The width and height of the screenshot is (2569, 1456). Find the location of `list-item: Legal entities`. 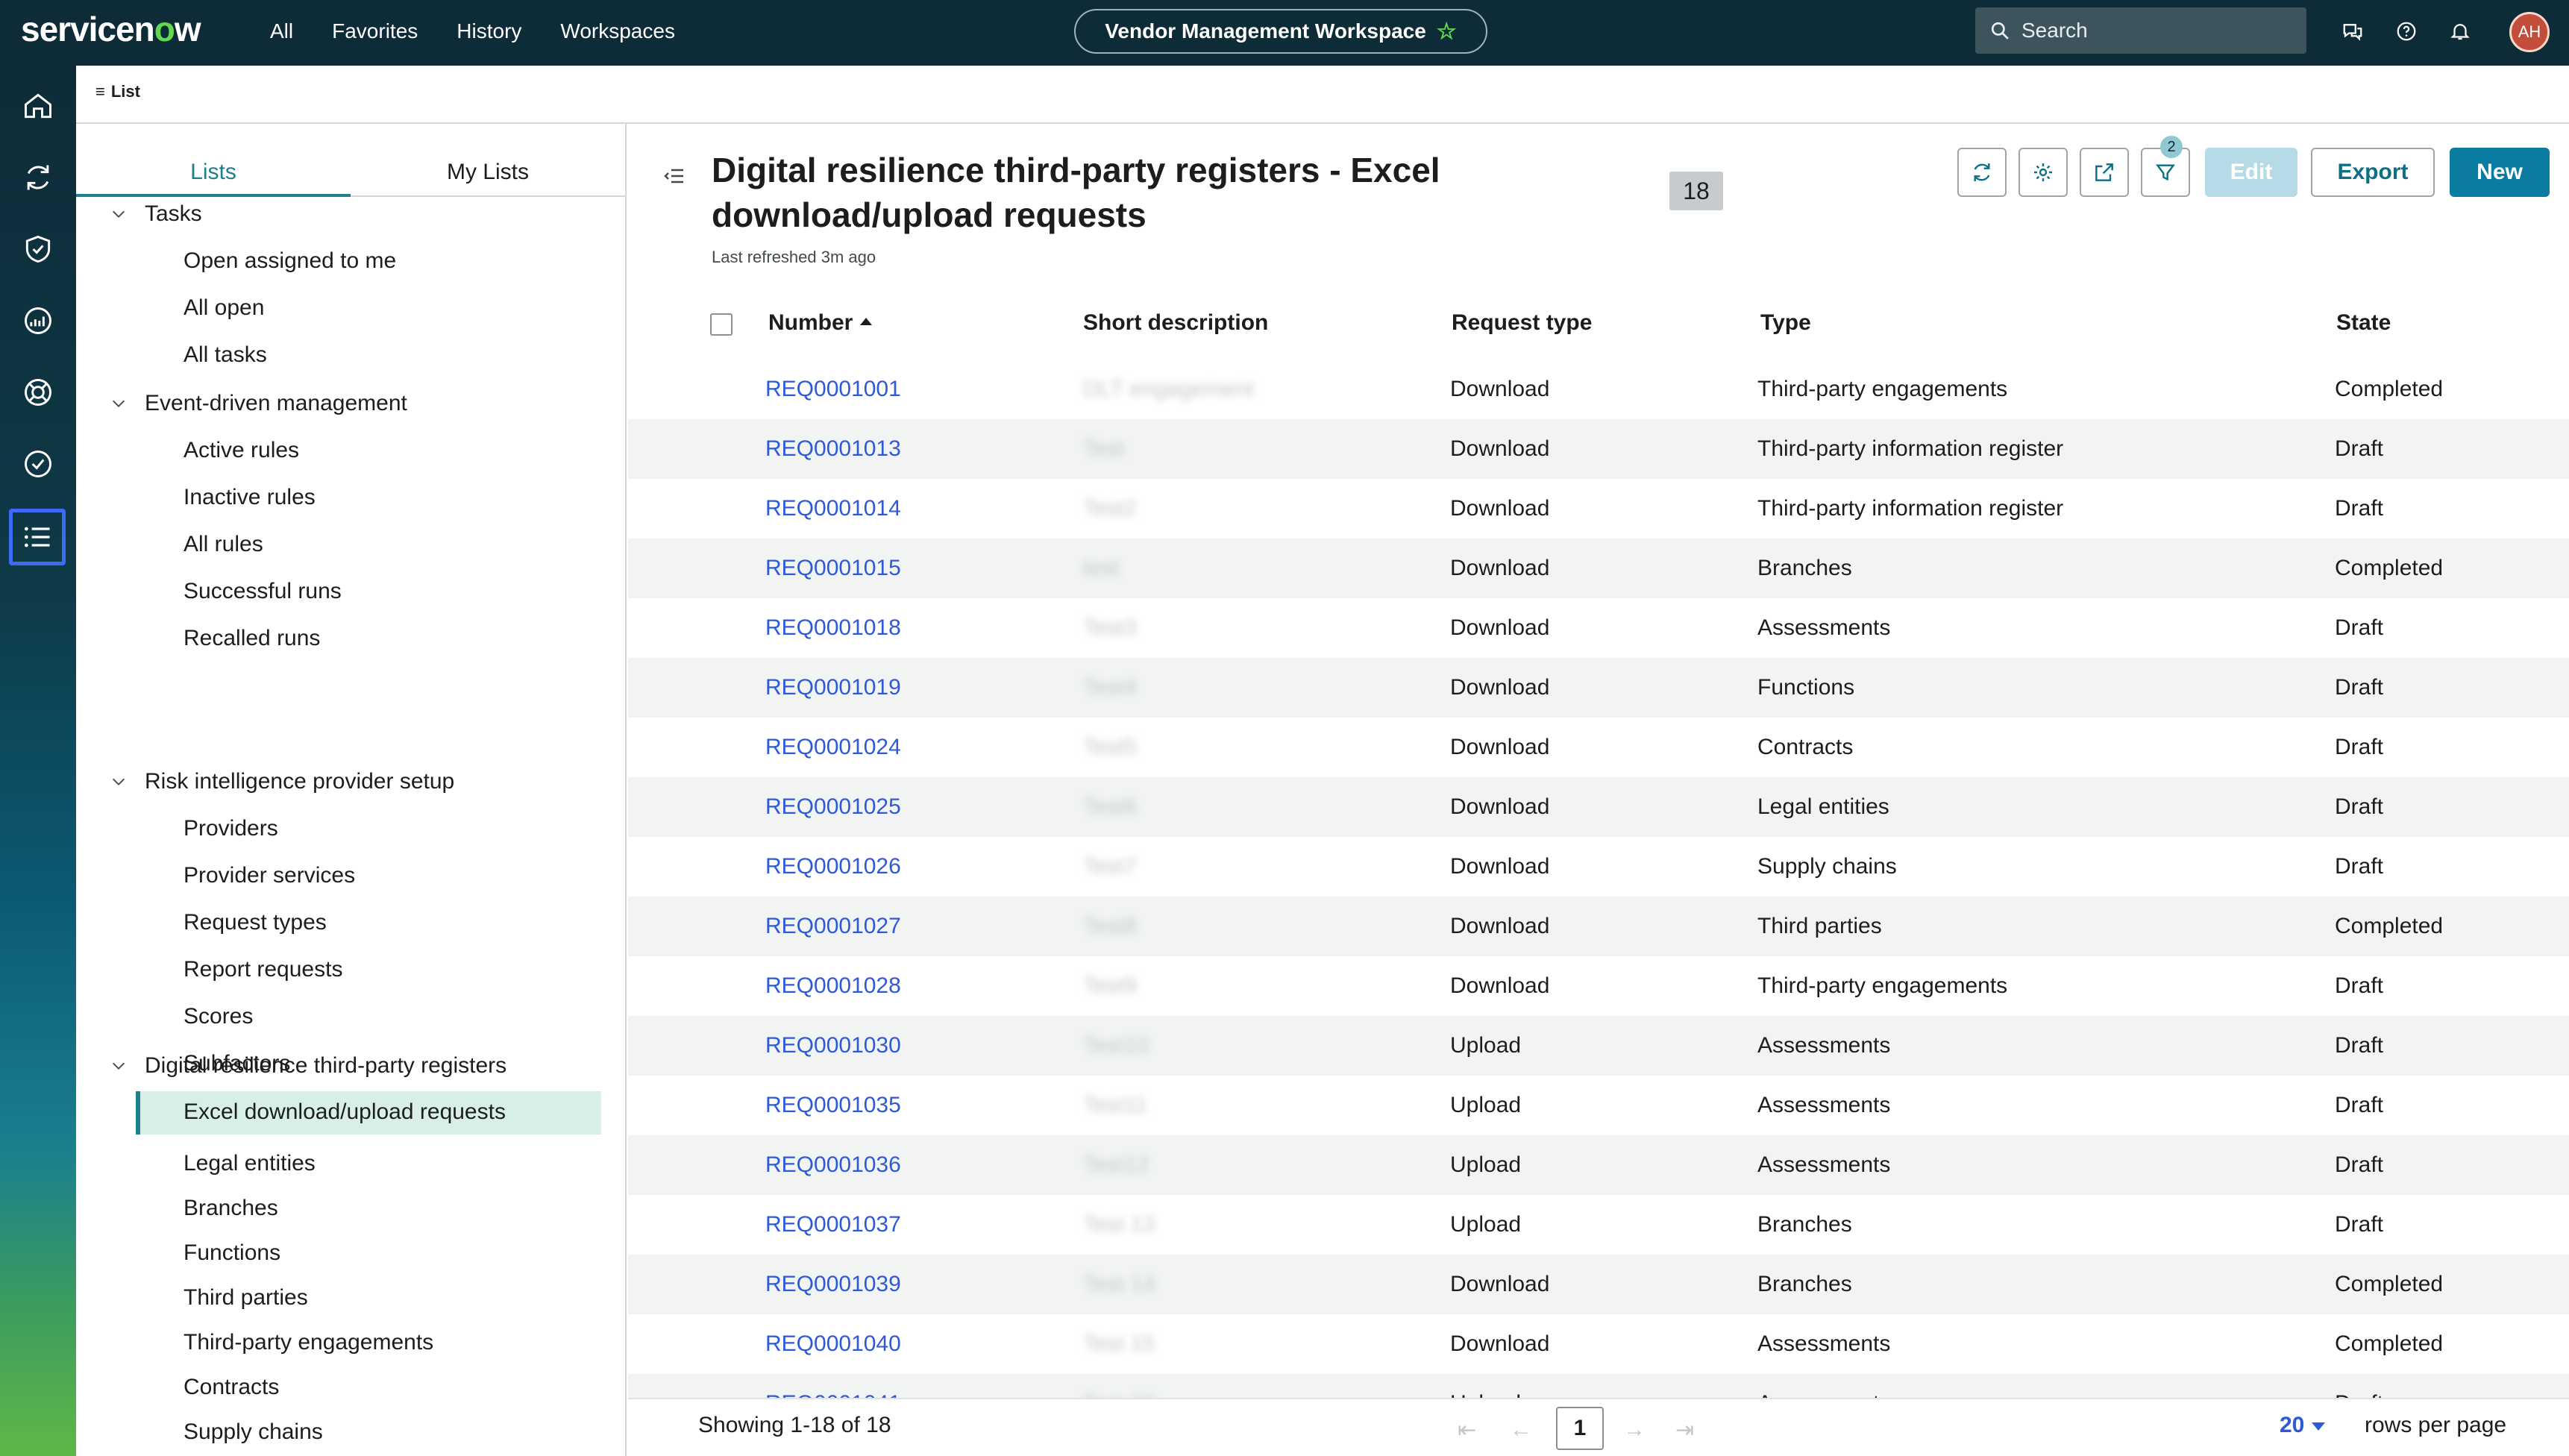

list-item: Legal entities is located at coordinates (250, 1163).